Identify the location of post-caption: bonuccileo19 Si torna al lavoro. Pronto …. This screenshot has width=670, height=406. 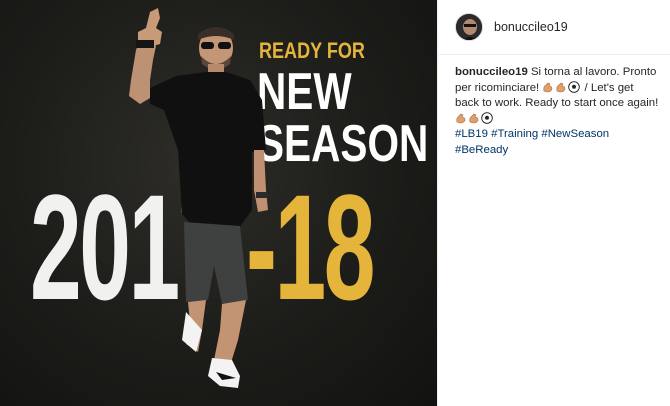
(554, 107).